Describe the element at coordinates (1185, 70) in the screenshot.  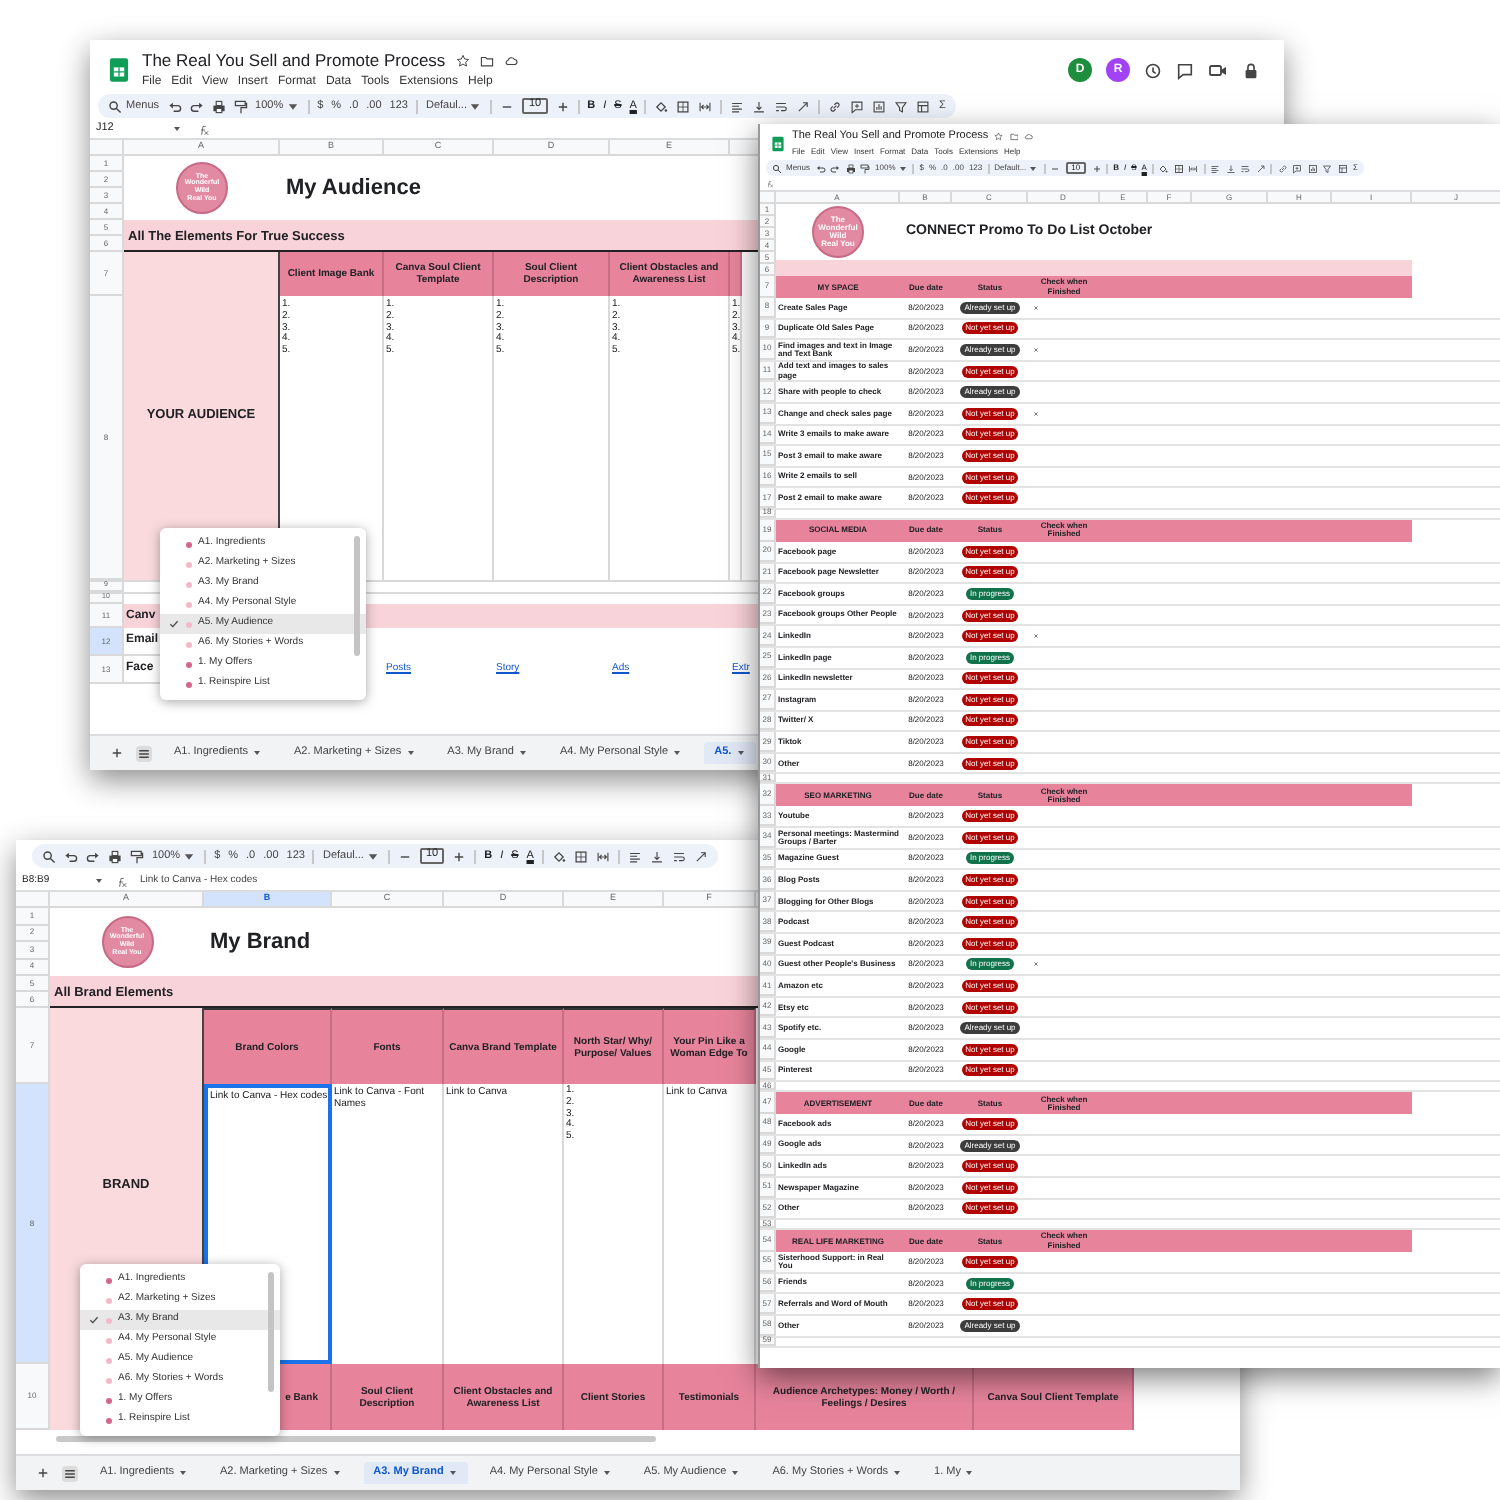
I see `comment-icon` at that location.